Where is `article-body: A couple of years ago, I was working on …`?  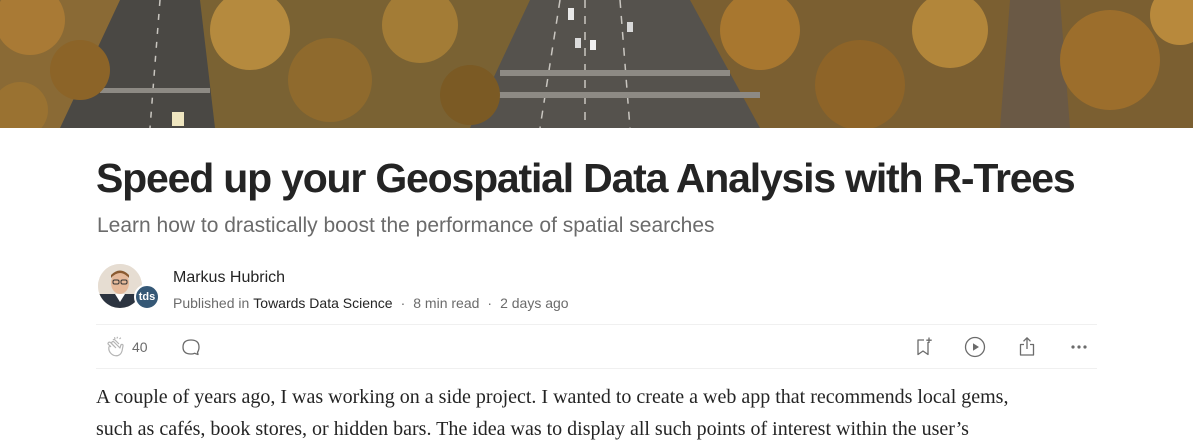
article-body: A couple of years ago, I was working on … is located at coordinates (601, 413).